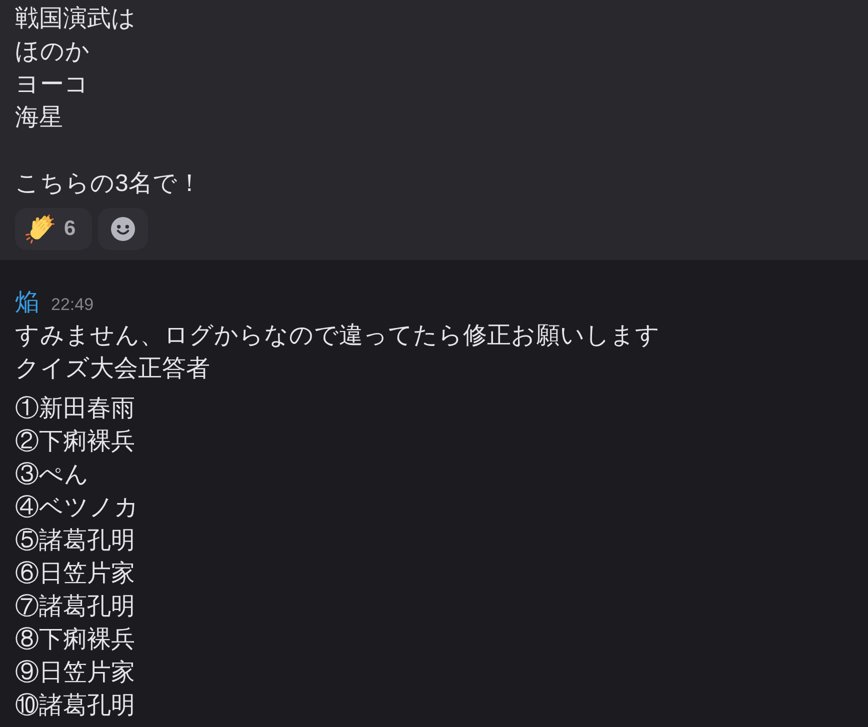 The width and height of the screenshot is (868, 727). Describe the element at coordinates (75, 574) in the screenshot. I see `message-text: ⑥日笠片家` at that location.